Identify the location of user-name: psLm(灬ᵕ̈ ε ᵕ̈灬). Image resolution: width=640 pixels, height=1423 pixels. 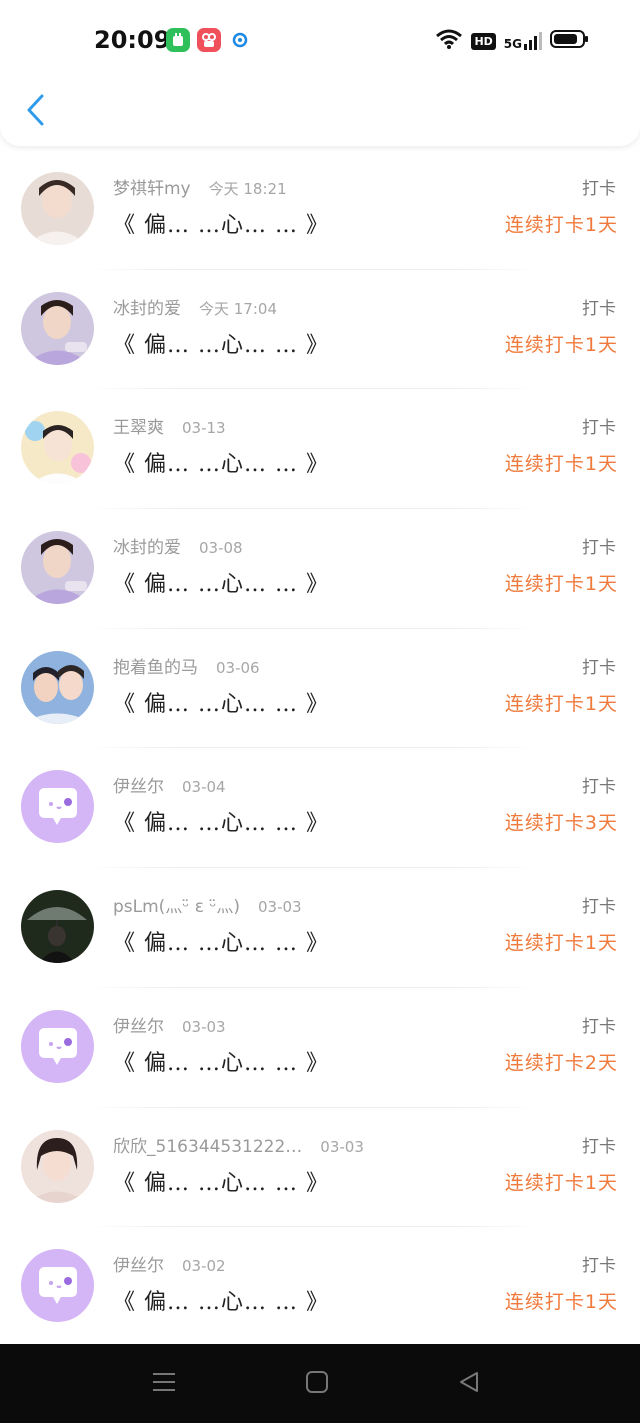
(176, 907).